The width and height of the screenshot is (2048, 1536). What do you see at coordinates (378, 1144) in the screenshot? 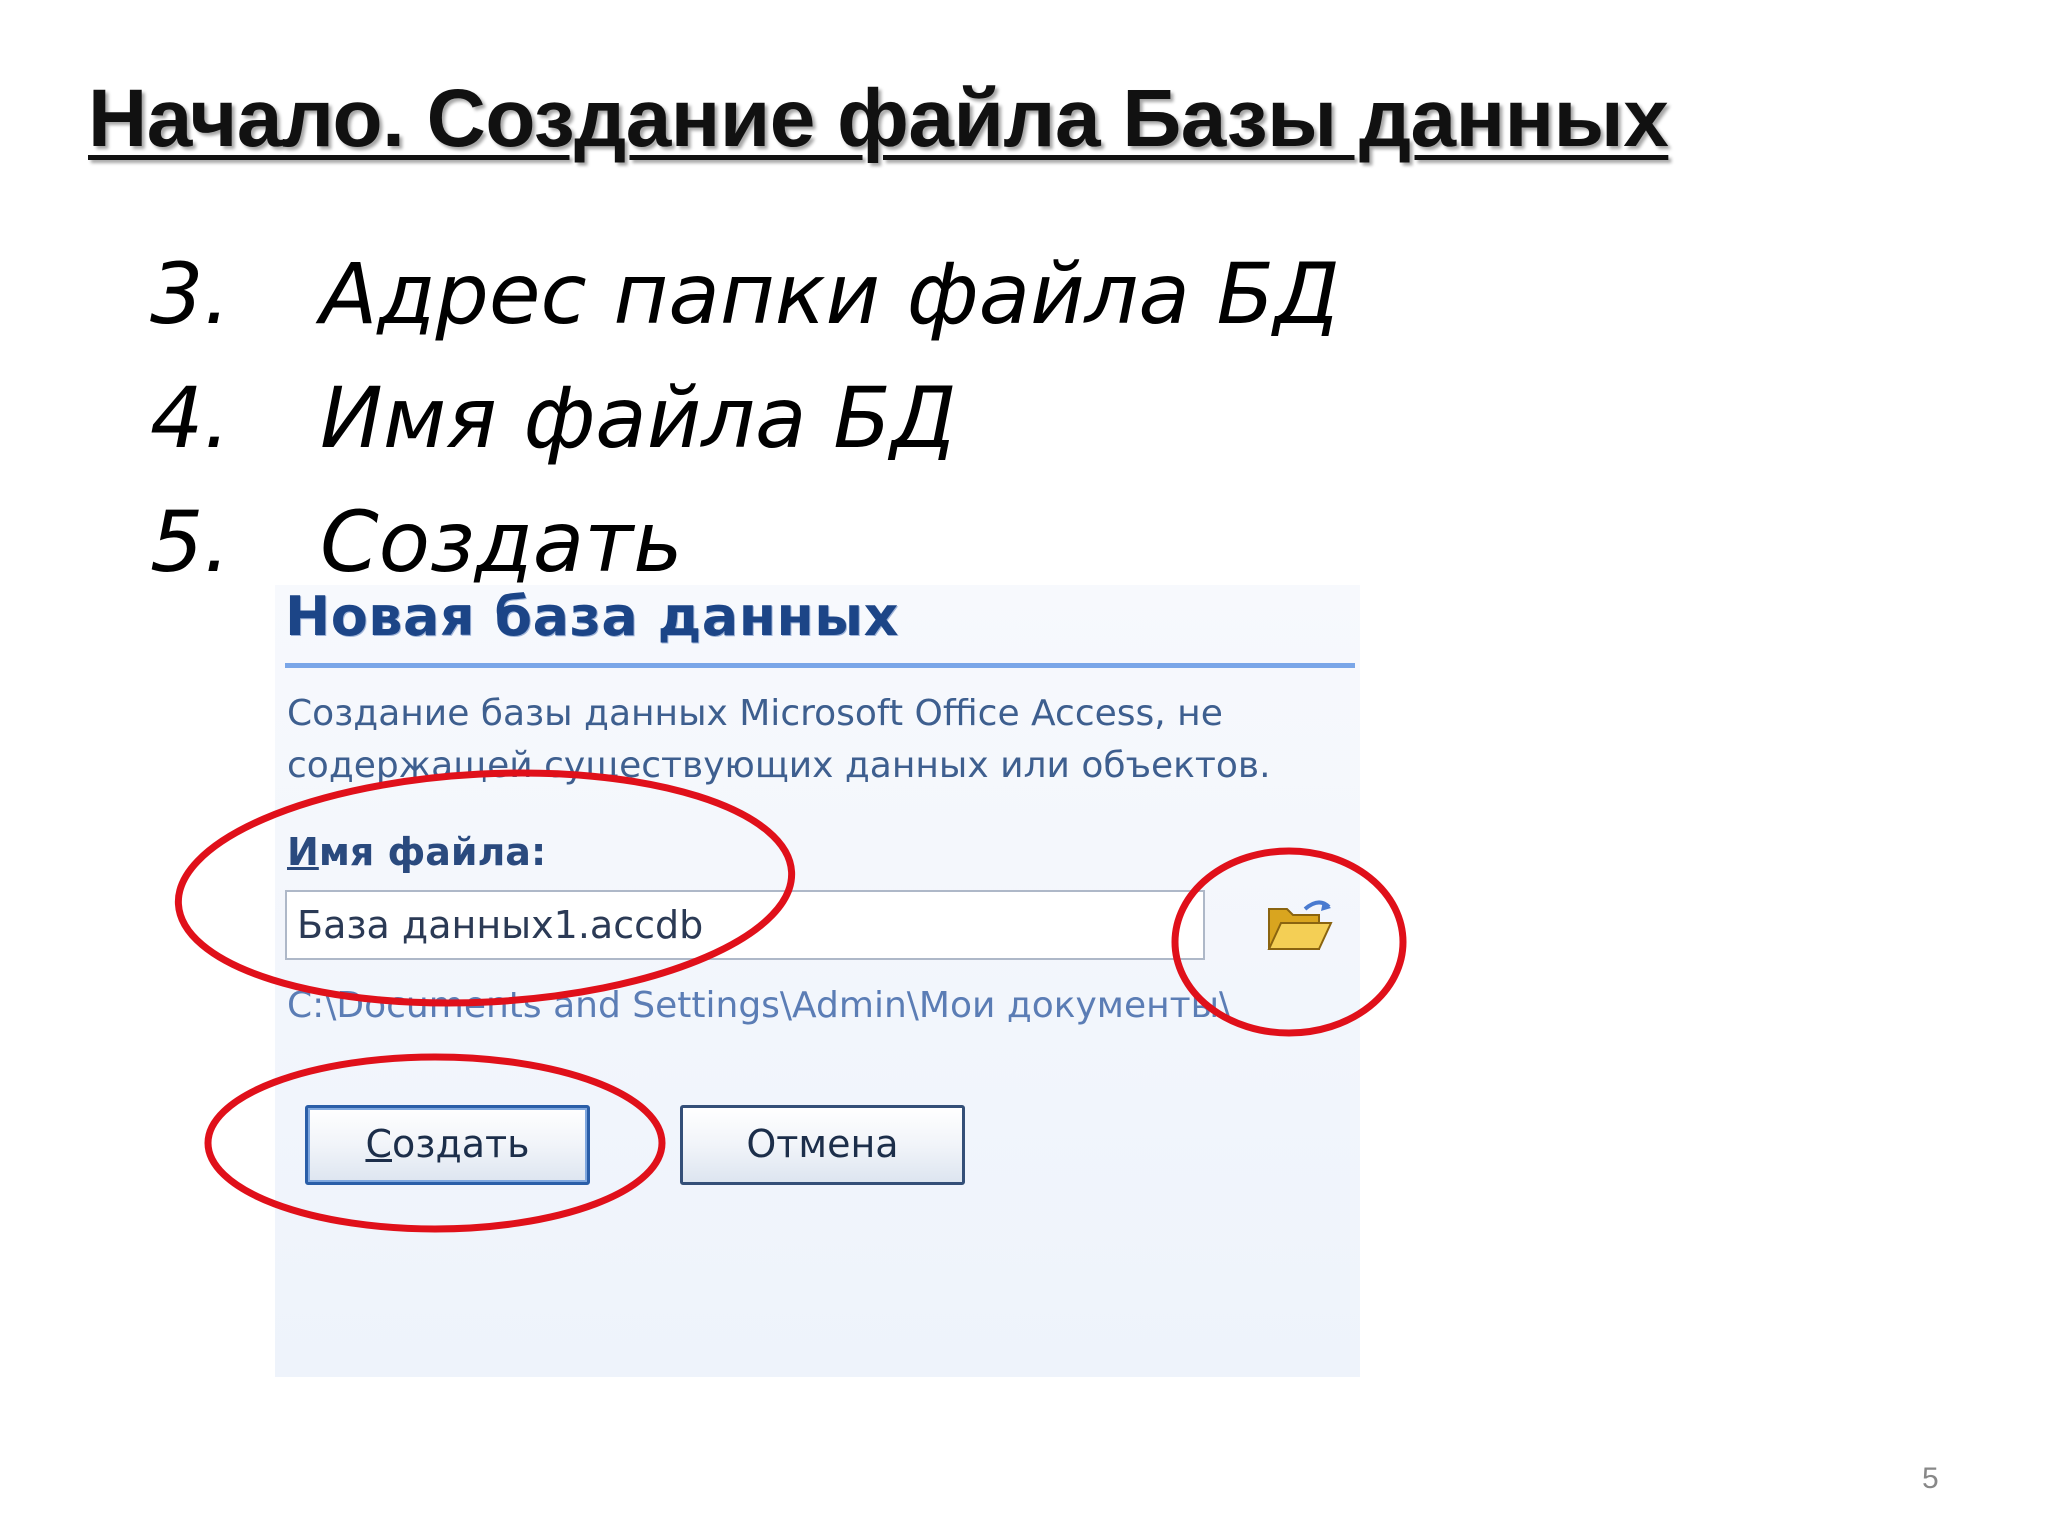
I see `create-button-access-key: С` at bounding box center [378, 1144].